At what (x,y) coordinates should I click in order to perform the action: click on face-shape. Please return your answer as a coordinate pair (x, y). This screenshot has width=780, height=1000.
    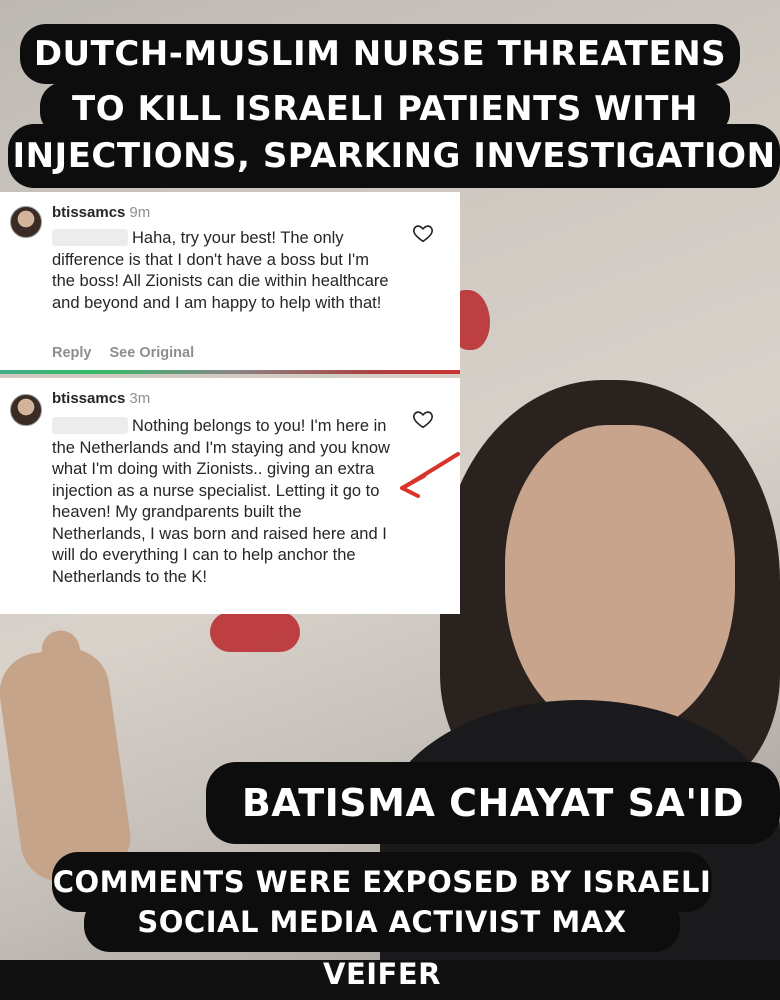
    Looking at the image, I should click on (620, 580).